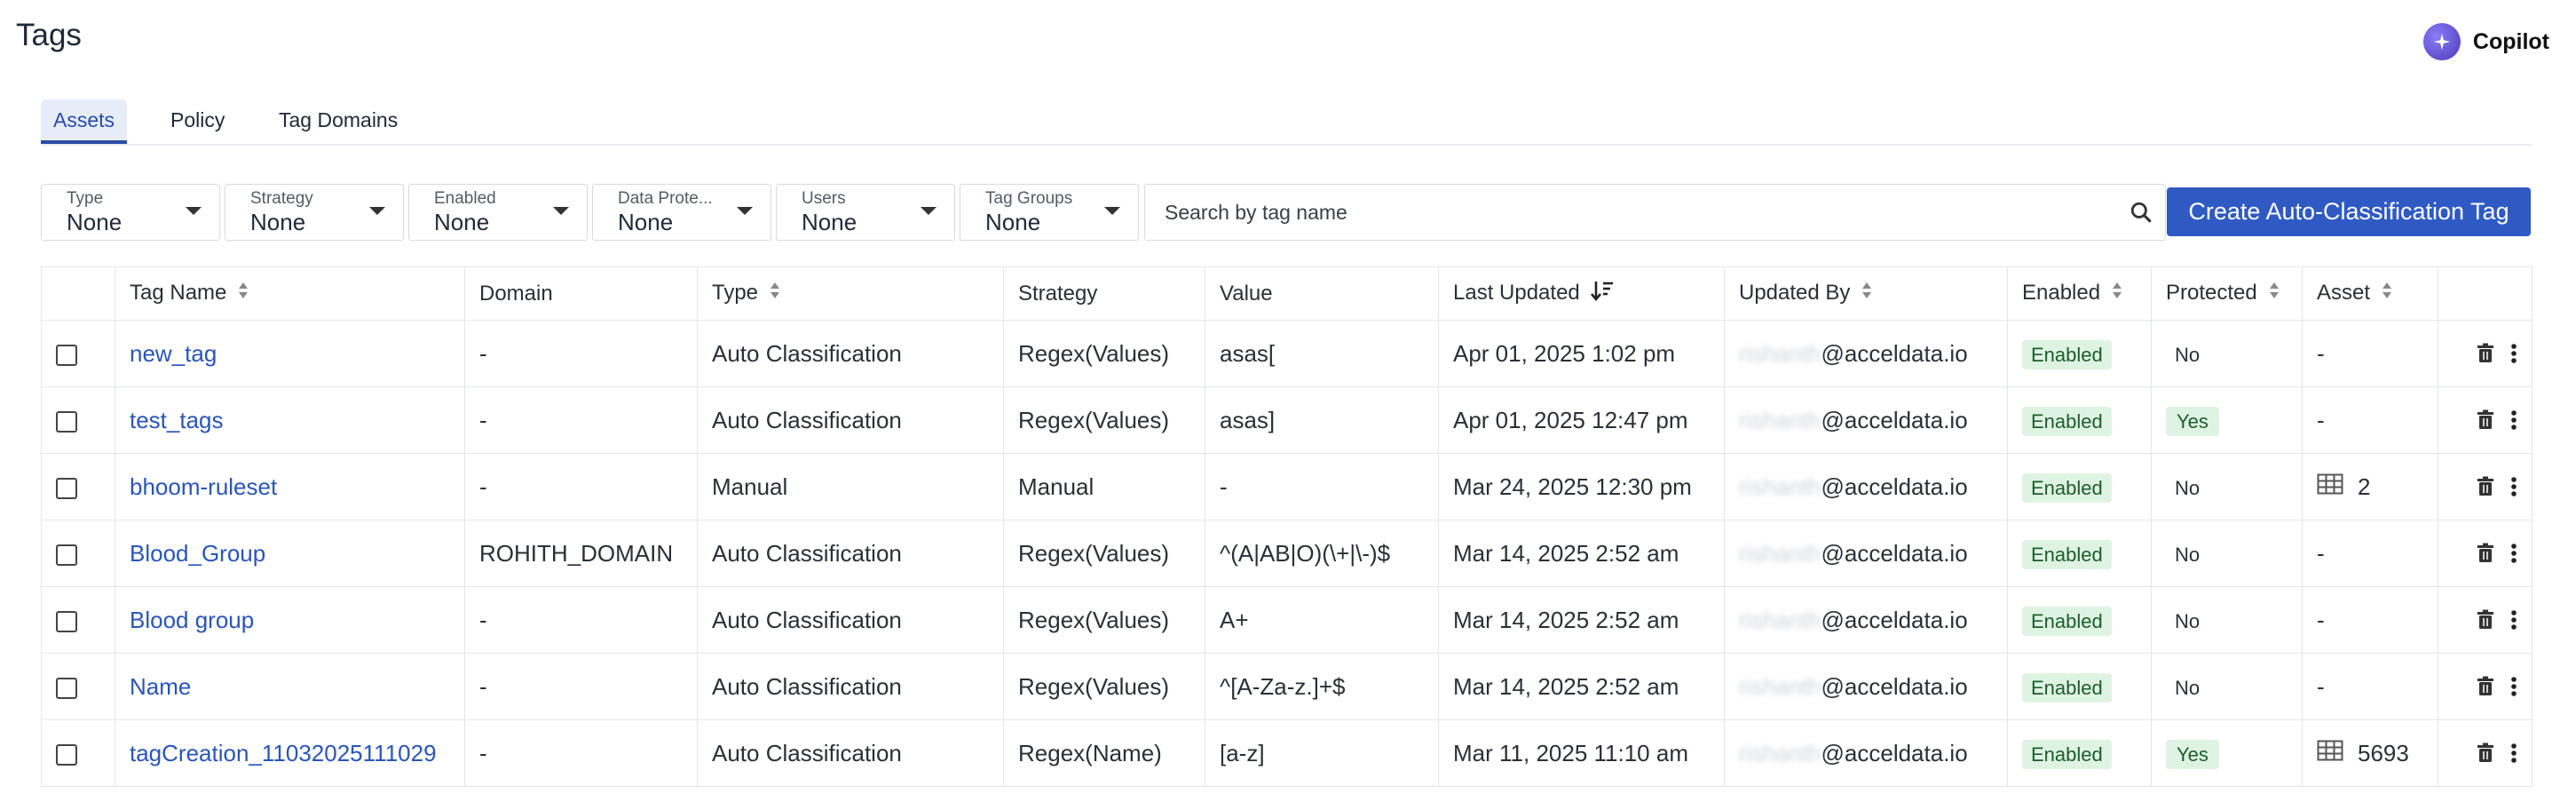 Image resolution: width=2576 pixels, height=794 pixels. Describe the element at coordinates (2079, 686) in the screenshot. I see `enabled-cell: Enabled` at that location.